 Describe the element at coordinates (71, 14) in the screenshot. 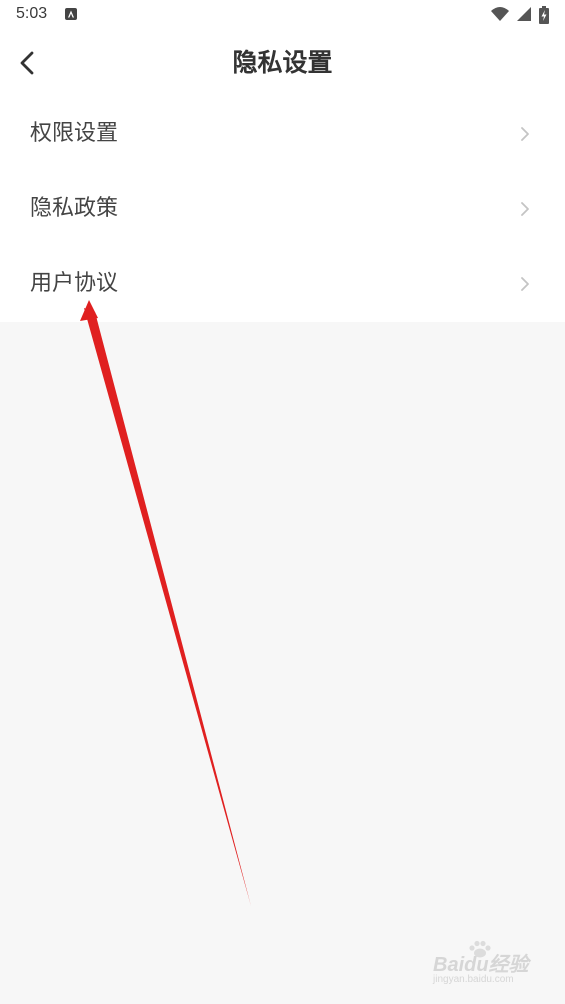

I see `app-notification-icon` at that location.